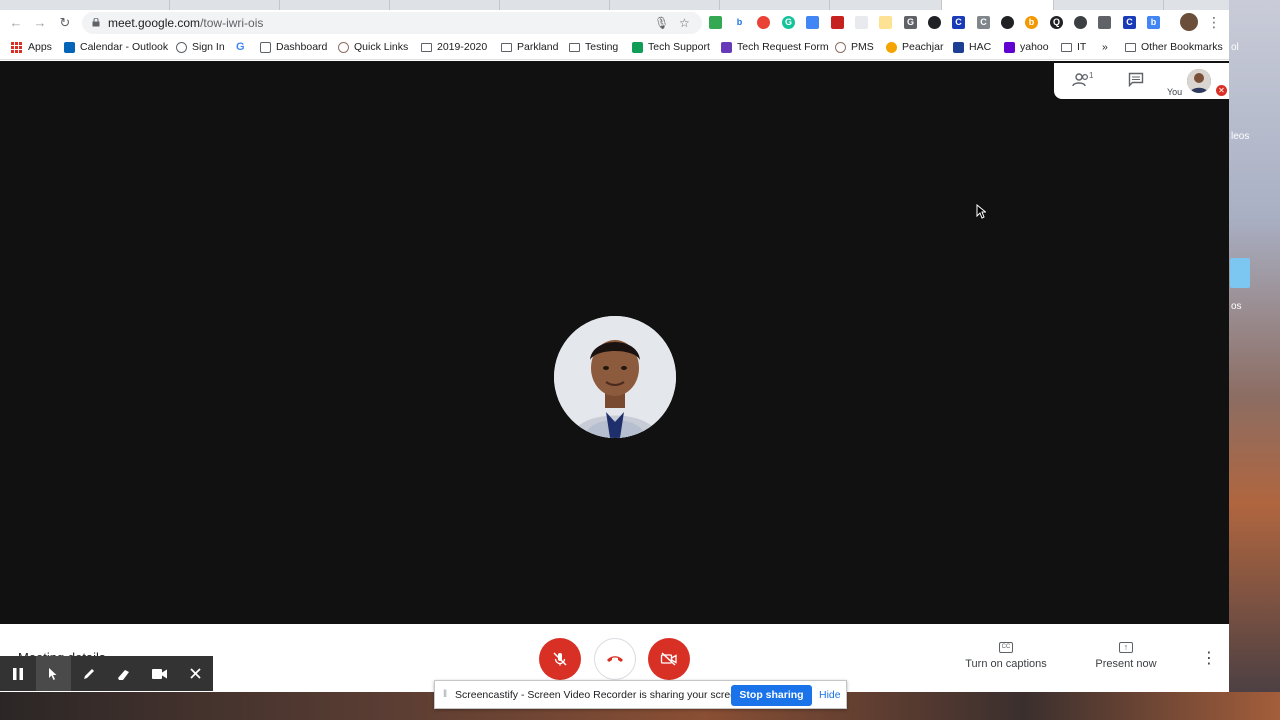 This screenshot has height=720, width=1280. Describe the element at coordinates (1189, 22) in the screenshot. I see `profile-avatar` at that location.